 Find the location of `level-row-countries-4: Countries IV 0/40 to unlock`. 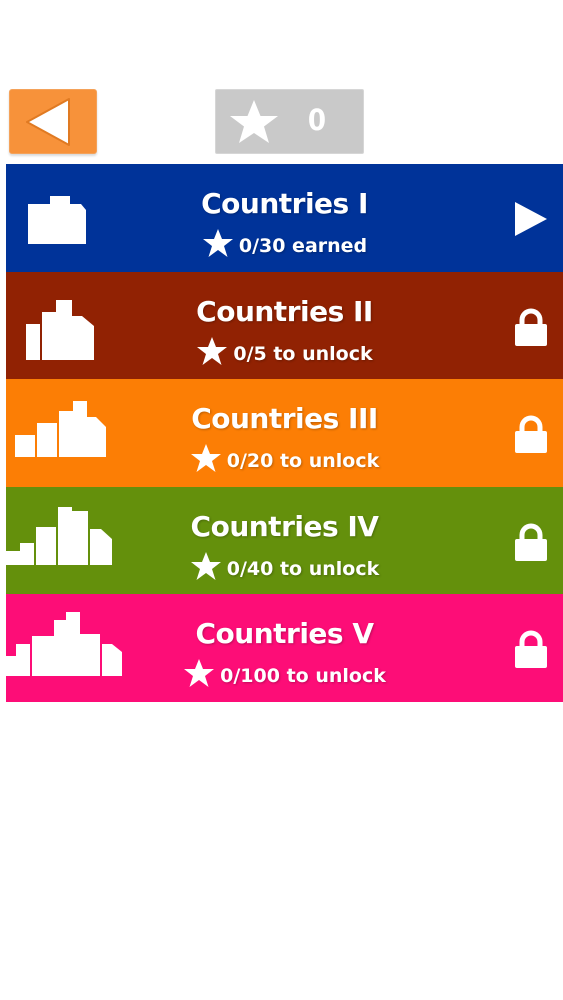

level-row-countries-4: Countries IV 0/40 to unlock is located at coordinates (284, 540).